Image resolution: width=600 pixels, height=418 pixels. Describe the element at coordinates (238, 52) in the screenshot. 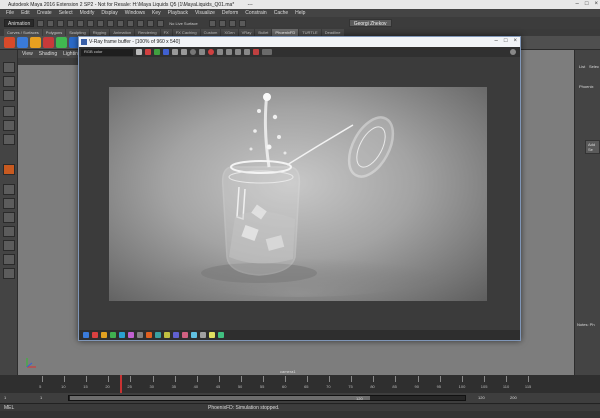

I see `region-render-icon` at that location.